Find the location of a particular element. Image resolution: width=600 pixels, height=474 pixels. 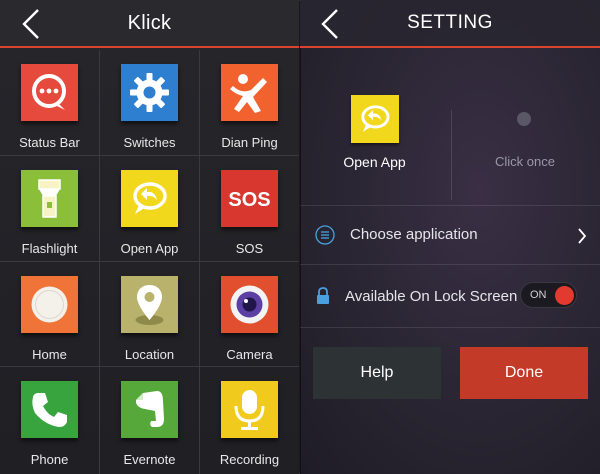

app-label: SOS is located at coordinates (249, 248).